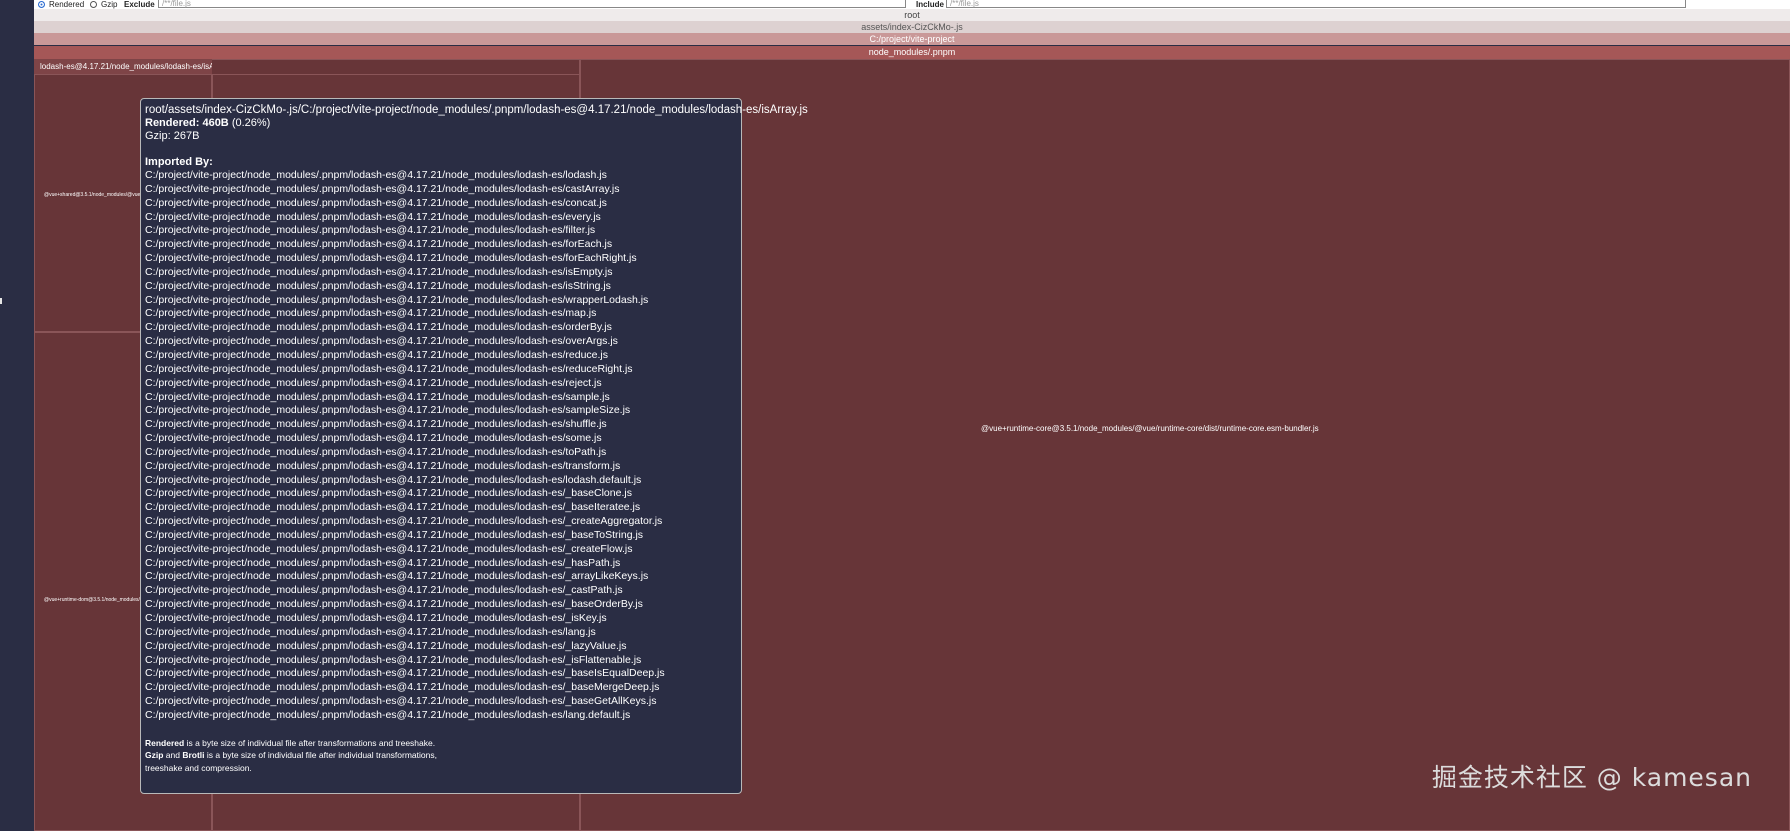 The height and width of the screenshot is (831, 1790). I want to click on include-label-wrap: Include, so click(930, 4).